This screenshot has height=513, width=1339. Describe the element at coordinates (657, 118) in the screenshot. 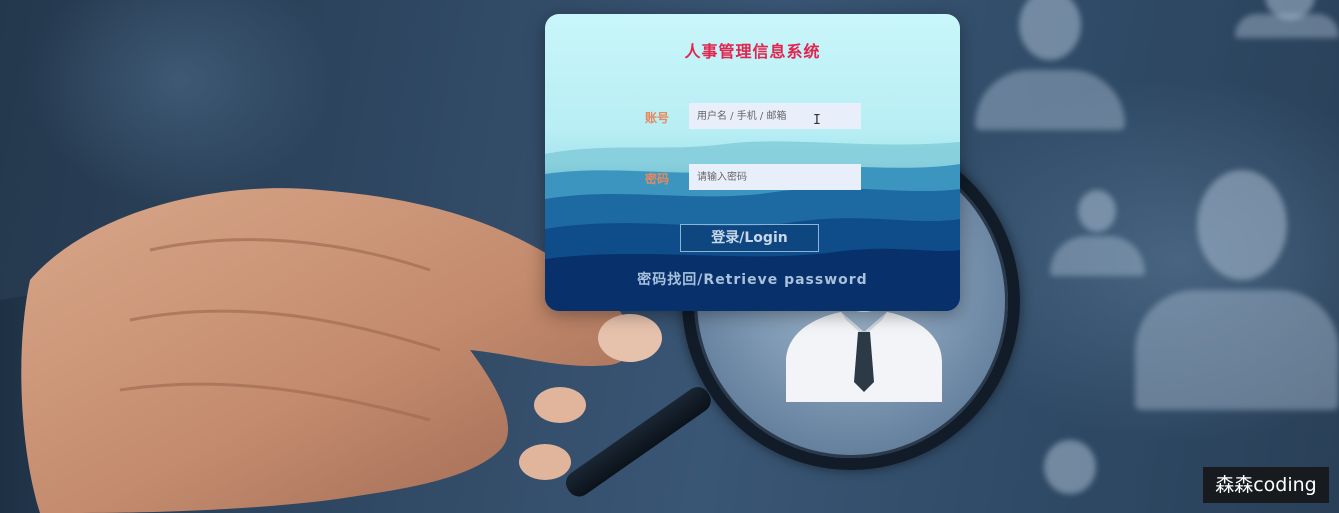

I see `account-label: 账号` at that location.